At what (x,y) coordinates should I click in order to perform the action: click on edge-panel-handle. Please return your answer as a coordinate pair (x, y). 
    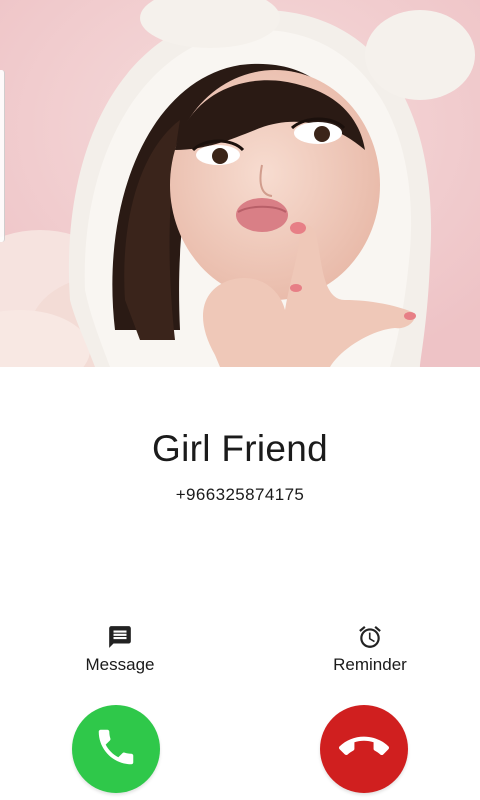
    Looking at the image, I should click on (2, 156).